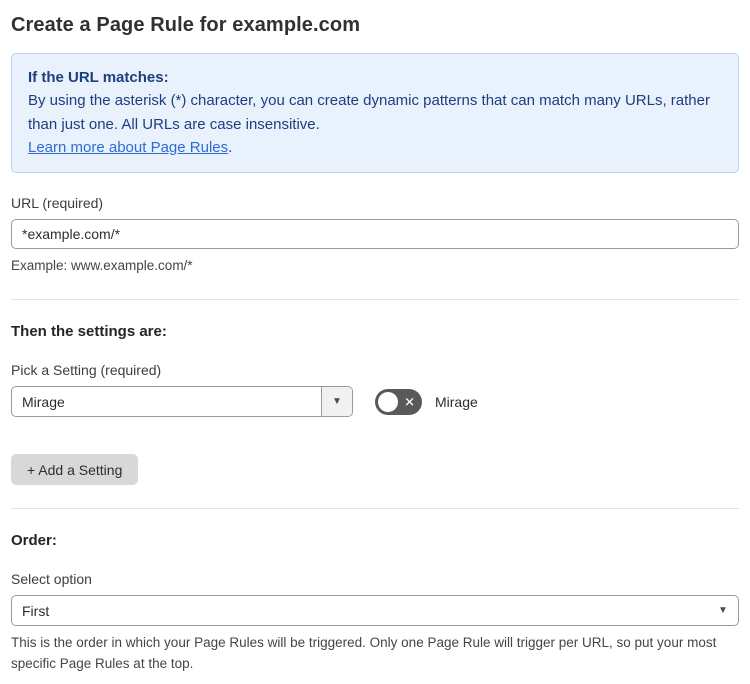 The width and height of the screenshot is (750, 684). I want to click on learn-more-link: Learn more about Page Rules, so click(128, 147).